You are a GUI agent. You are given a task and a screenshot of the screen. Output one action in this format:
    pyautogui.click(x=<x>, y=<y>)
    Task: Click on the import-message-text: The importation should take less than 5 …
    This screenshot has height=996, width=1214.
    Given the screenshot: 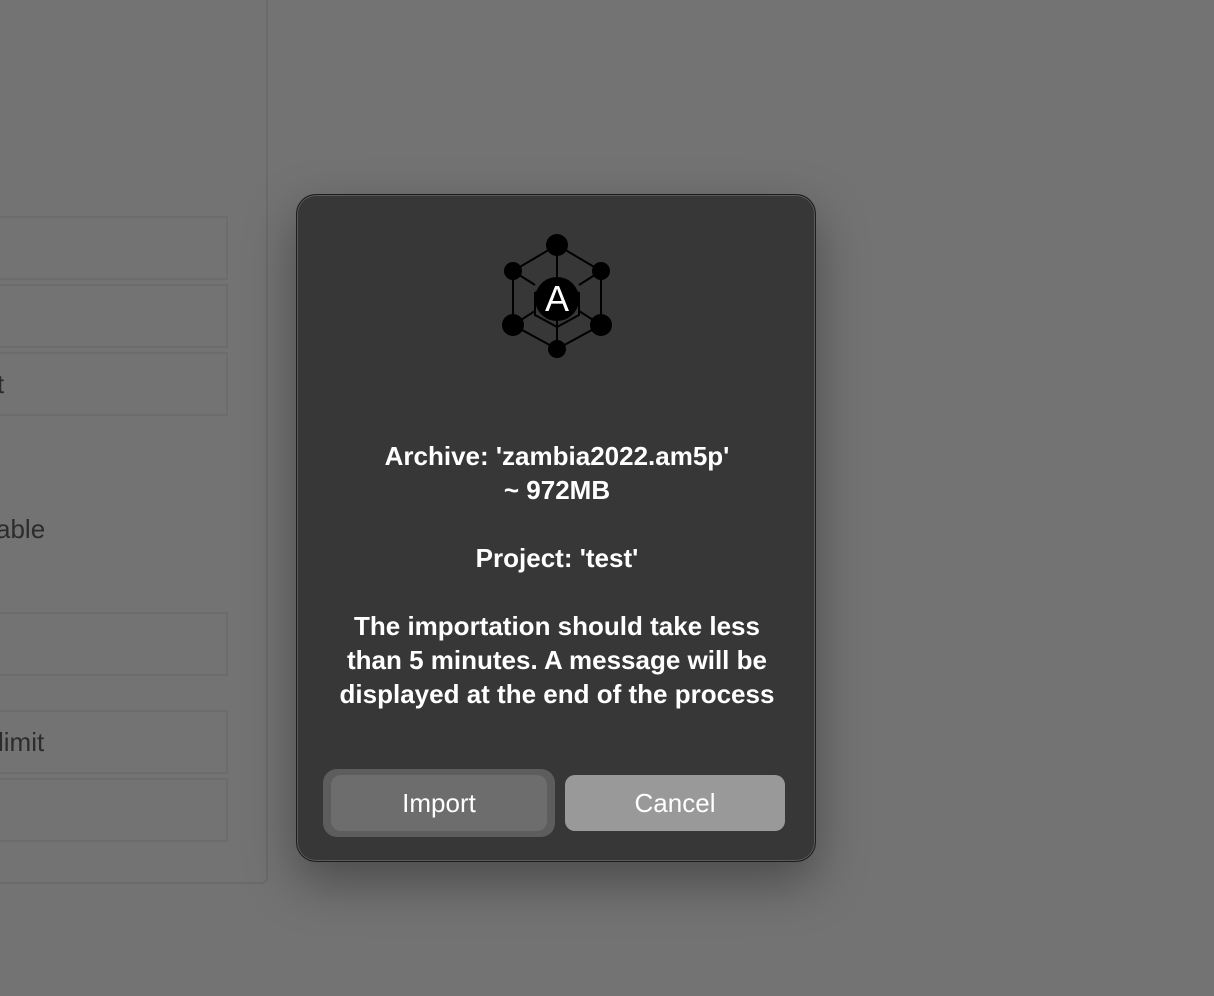 What is the action you would take?
    pyautogui.click(x=557, y=660)
    